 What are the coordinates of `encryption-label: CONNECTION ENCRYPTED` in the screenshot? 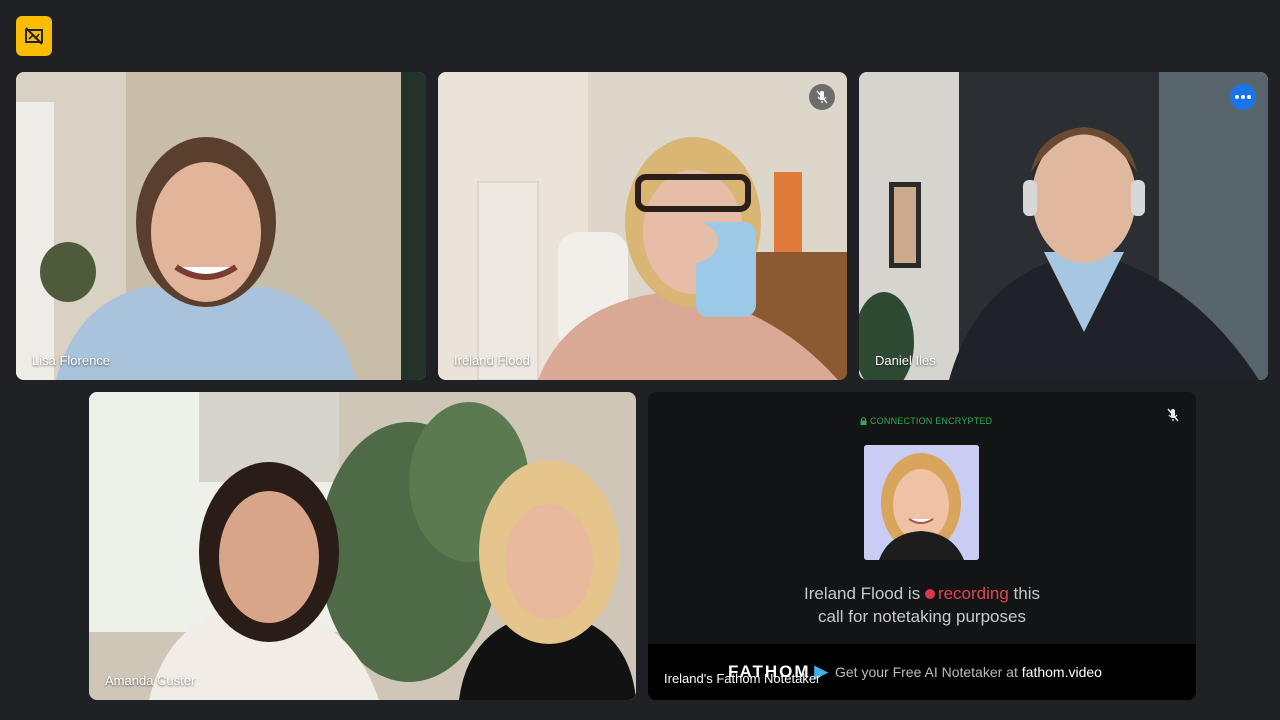 It's located at (931, 421).